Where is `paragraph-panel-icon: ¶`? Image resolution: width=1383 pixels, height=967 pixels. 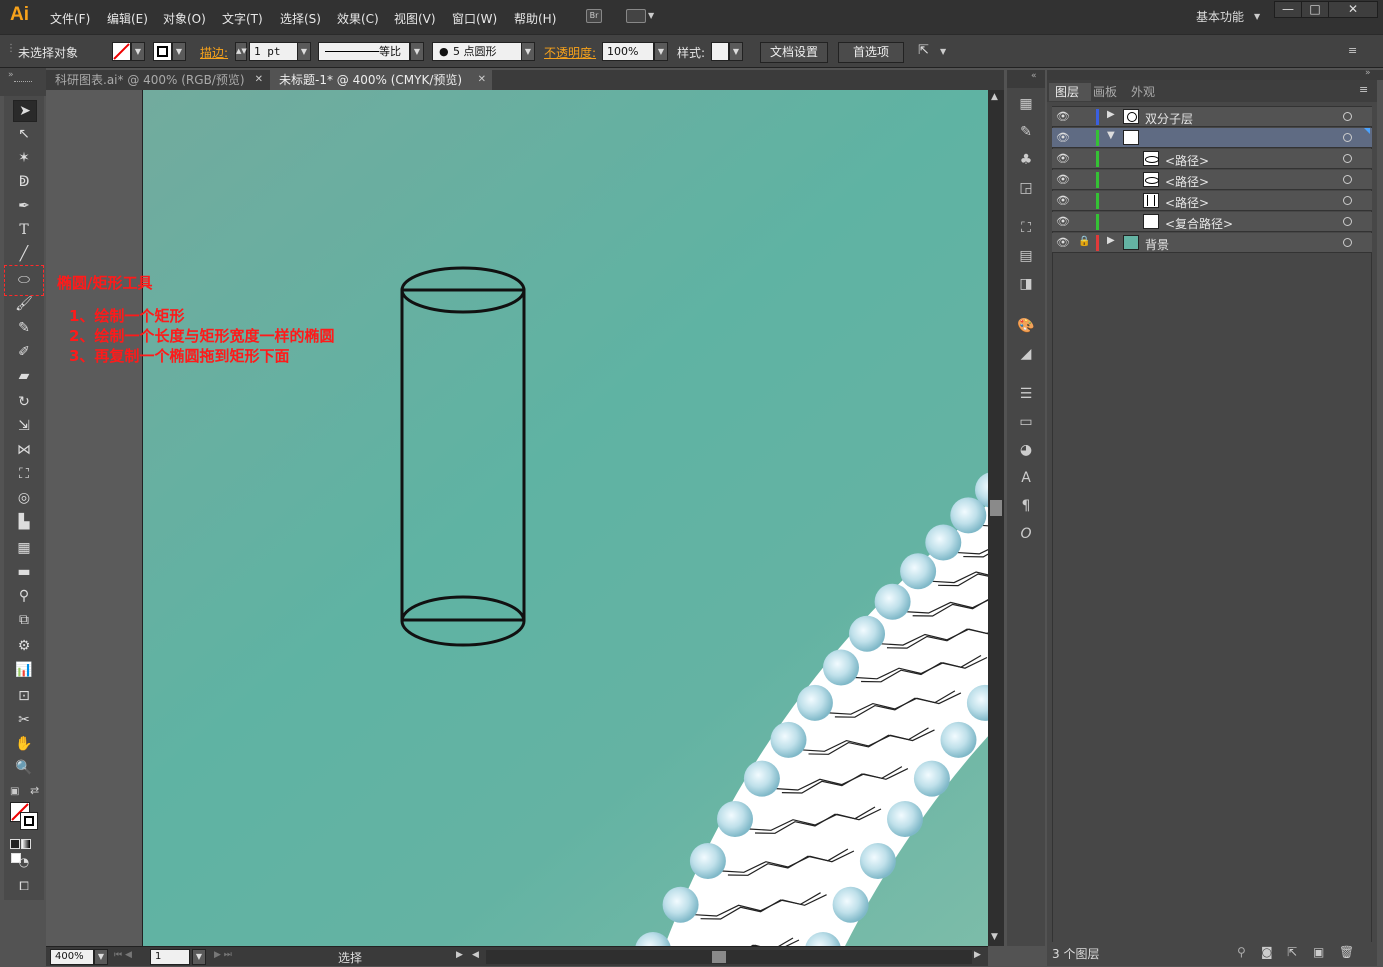 paragraph-panel-icon: ¶ is located at coordinates (1026, 506).